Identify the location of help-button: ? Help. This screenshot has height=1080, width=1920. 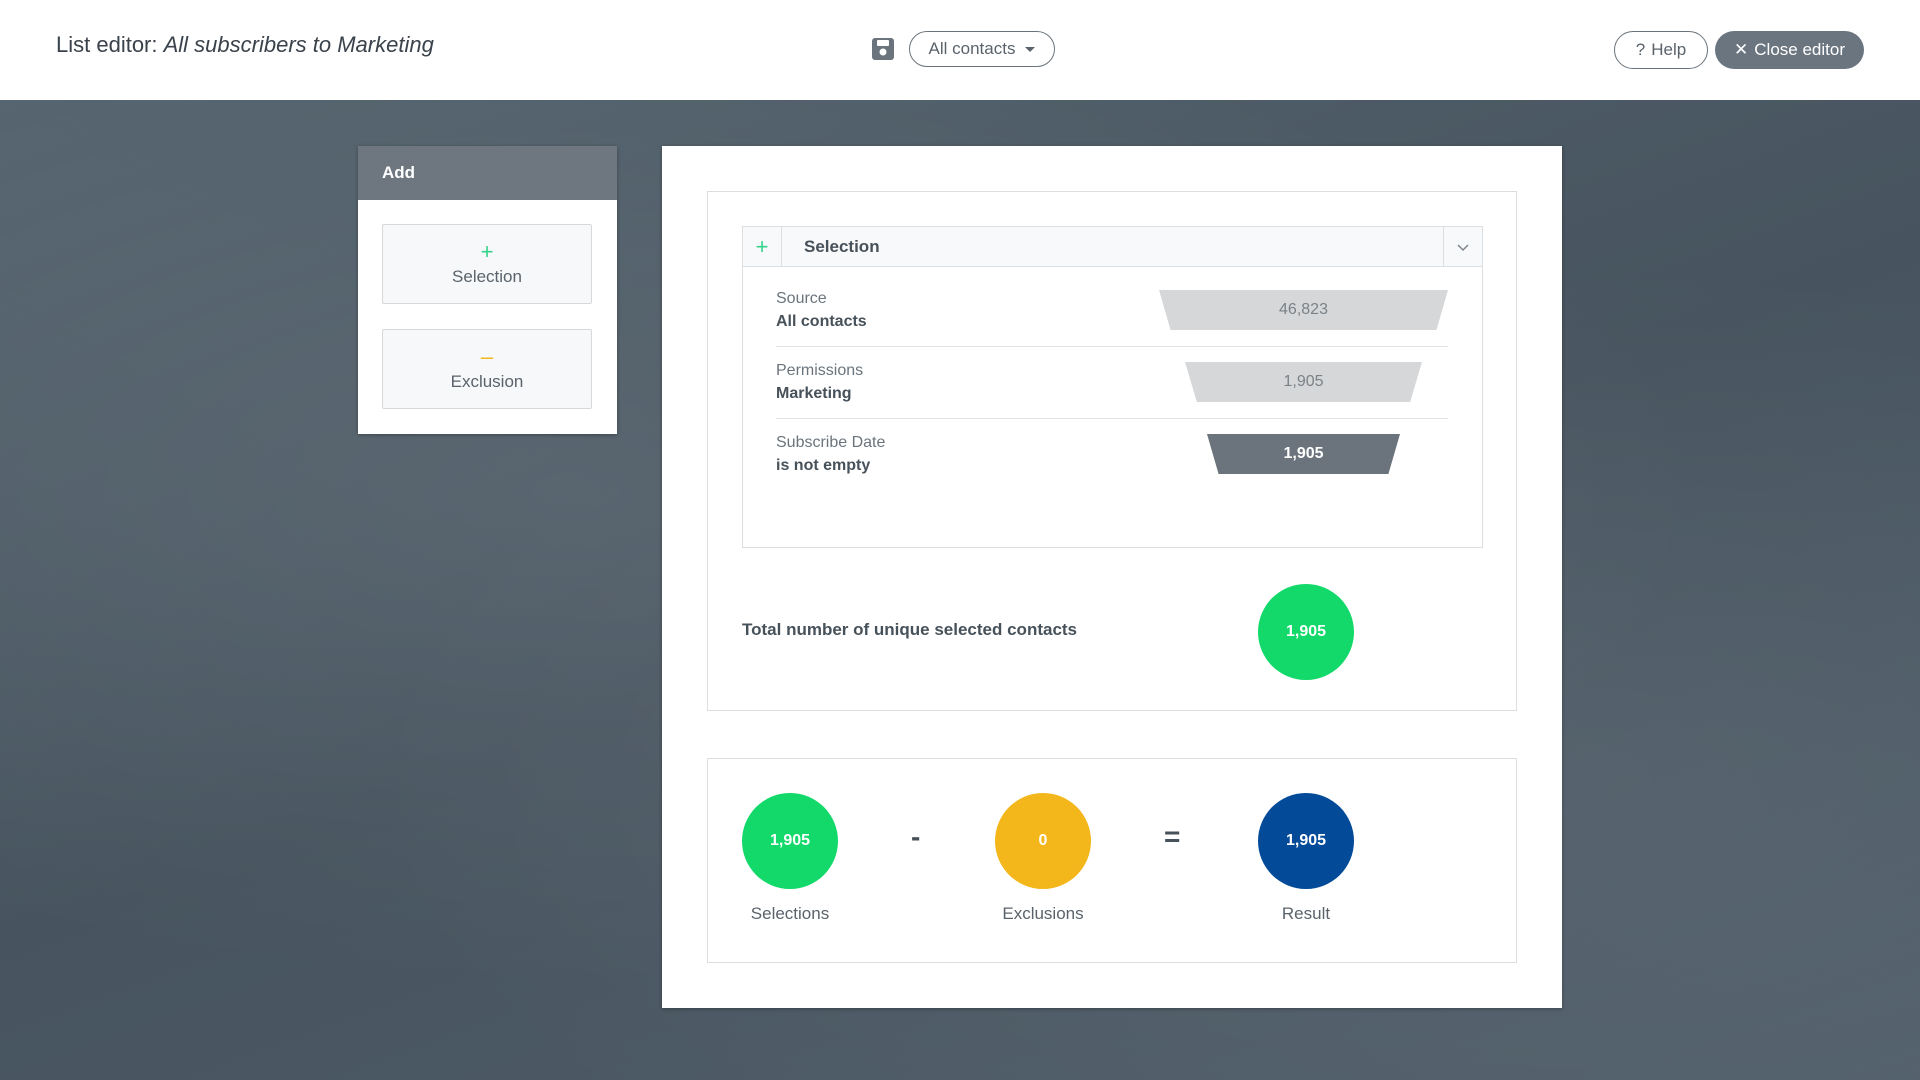
(1661, 50).